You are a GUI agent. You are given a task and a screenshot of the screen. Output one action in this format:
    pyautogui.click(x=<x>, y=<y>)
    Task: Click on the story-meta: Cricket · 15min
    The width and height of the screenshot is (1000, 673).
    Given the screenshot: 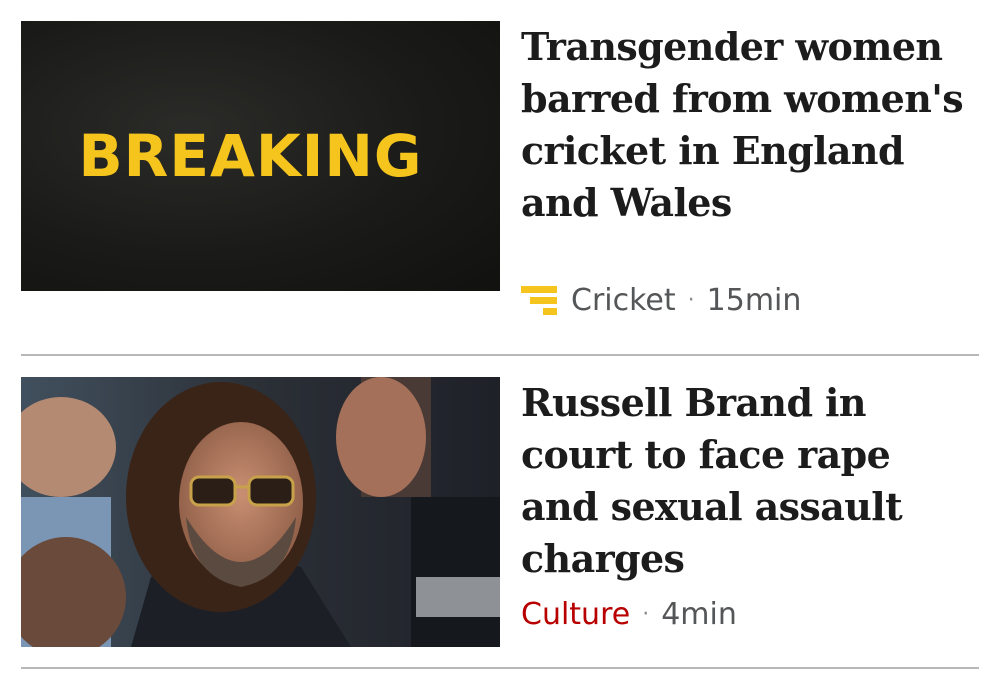 What is the action you would take?
    pyautogui.click(x=661, y=300)
    